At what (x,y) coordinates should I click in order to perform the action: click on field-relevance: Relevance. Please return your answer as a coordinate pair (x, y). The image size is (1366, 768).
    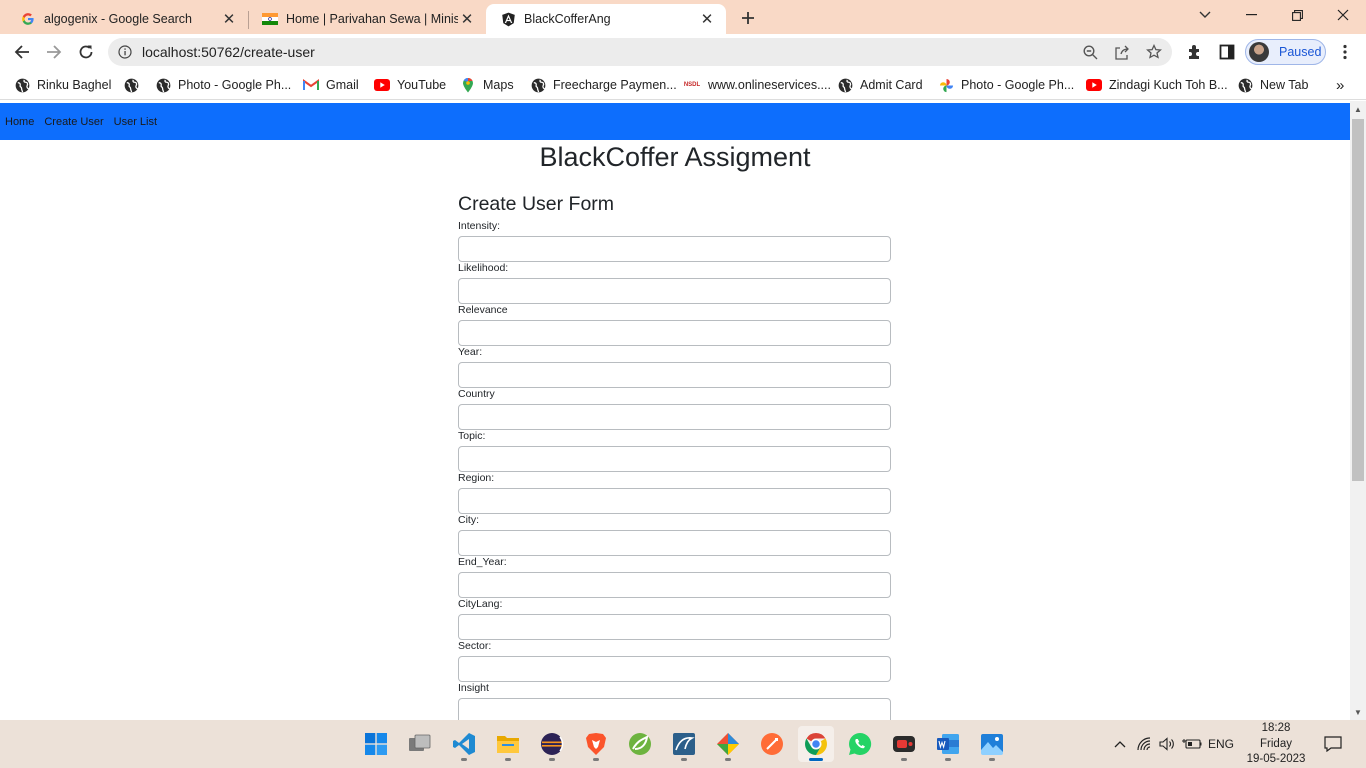
    Looking at the image, I should click on (674, 325).